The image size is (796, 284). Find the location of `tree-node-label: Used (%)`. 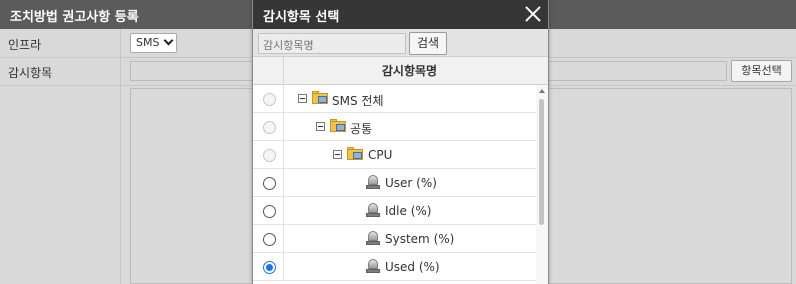

tree-node-label: Used (%) is located at coordinates (412, 267).